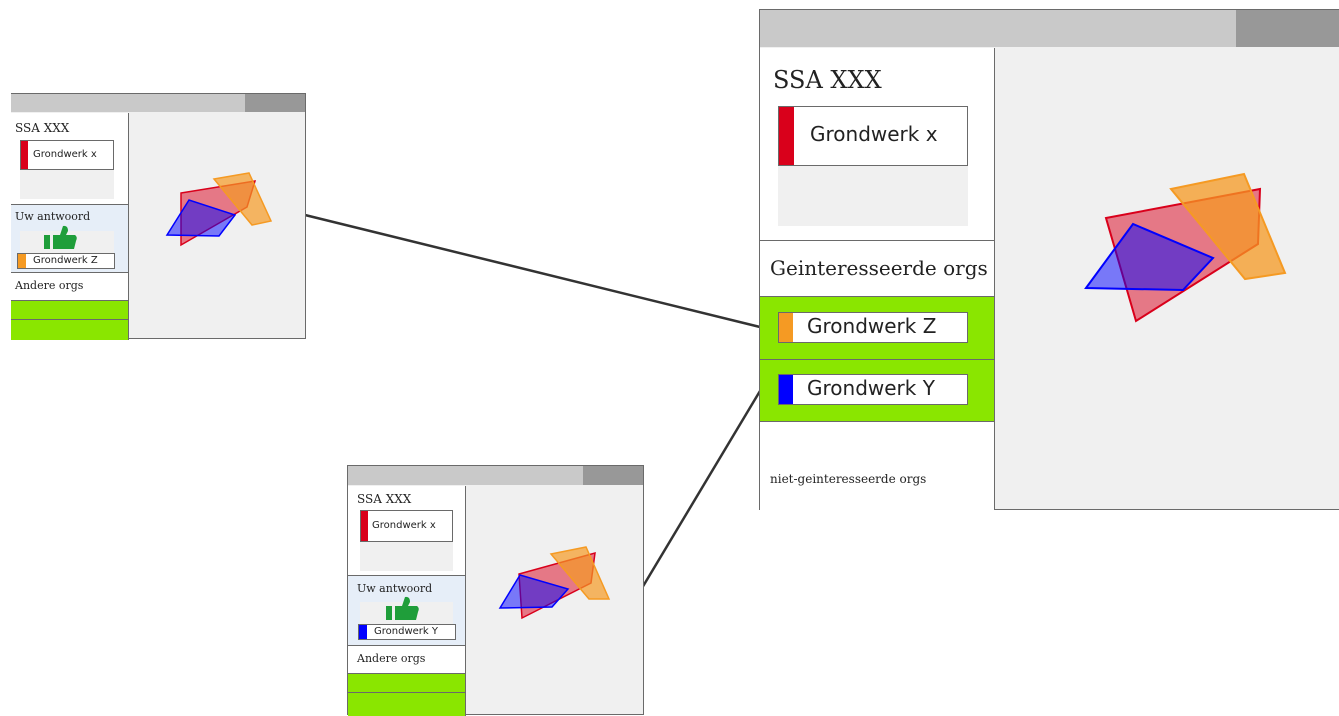  I want to click on small-y-own-org-card: Grondwerk x, so click(406, 526).